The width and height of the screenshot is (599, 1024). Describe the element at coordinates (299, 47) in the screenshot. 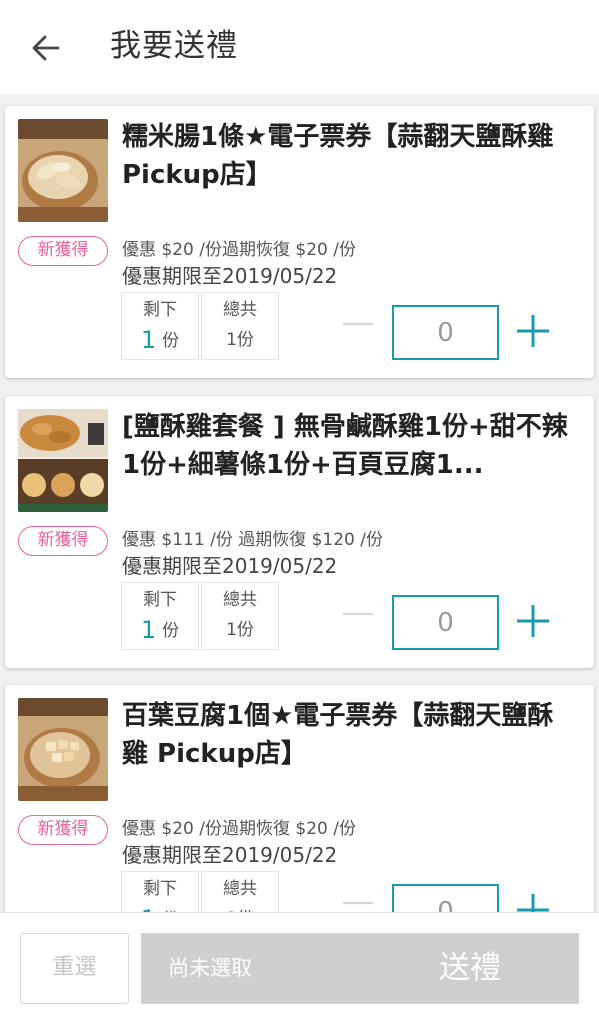

I see `app-bar: 我要送禮` at that location.